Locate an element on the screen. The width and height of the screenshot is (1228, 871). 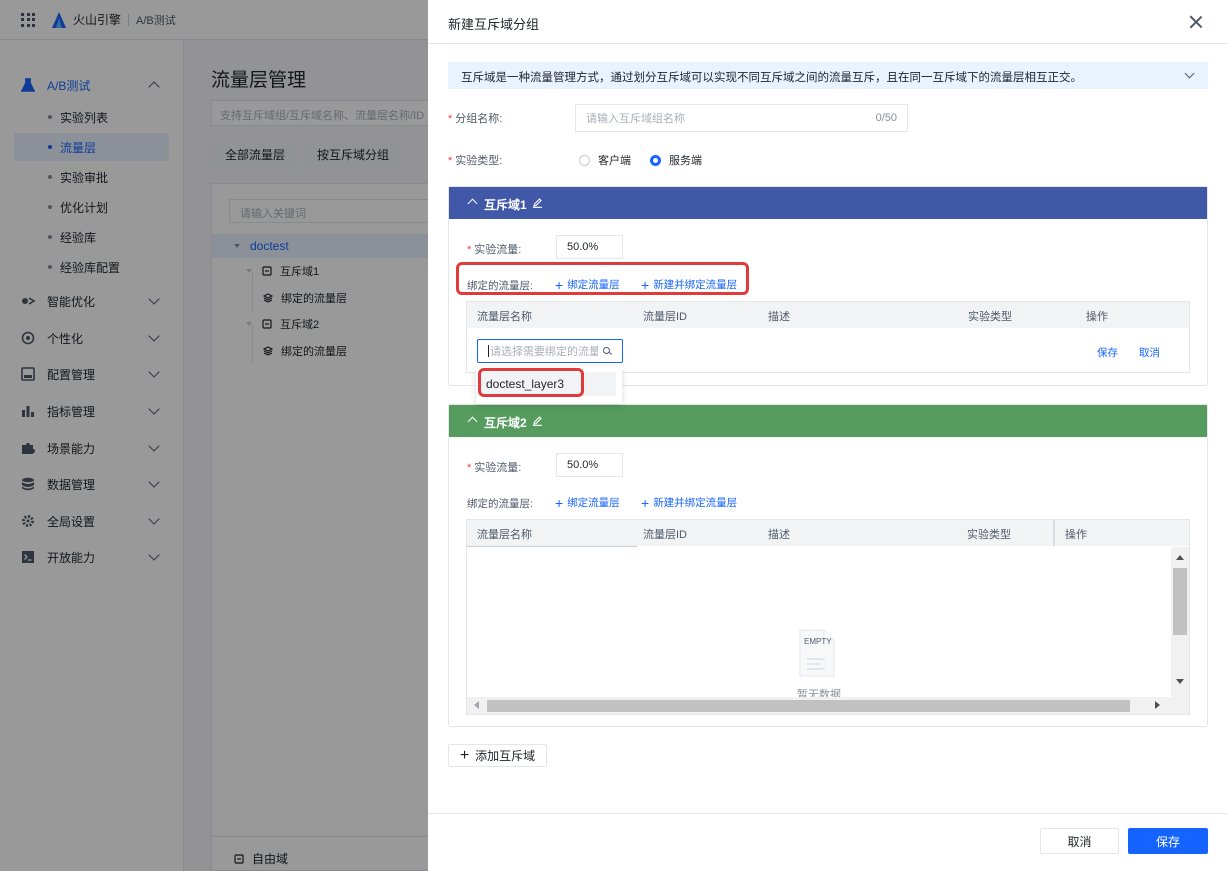
scroll-right-arrow-icon is located at coordinates (1157, 705).